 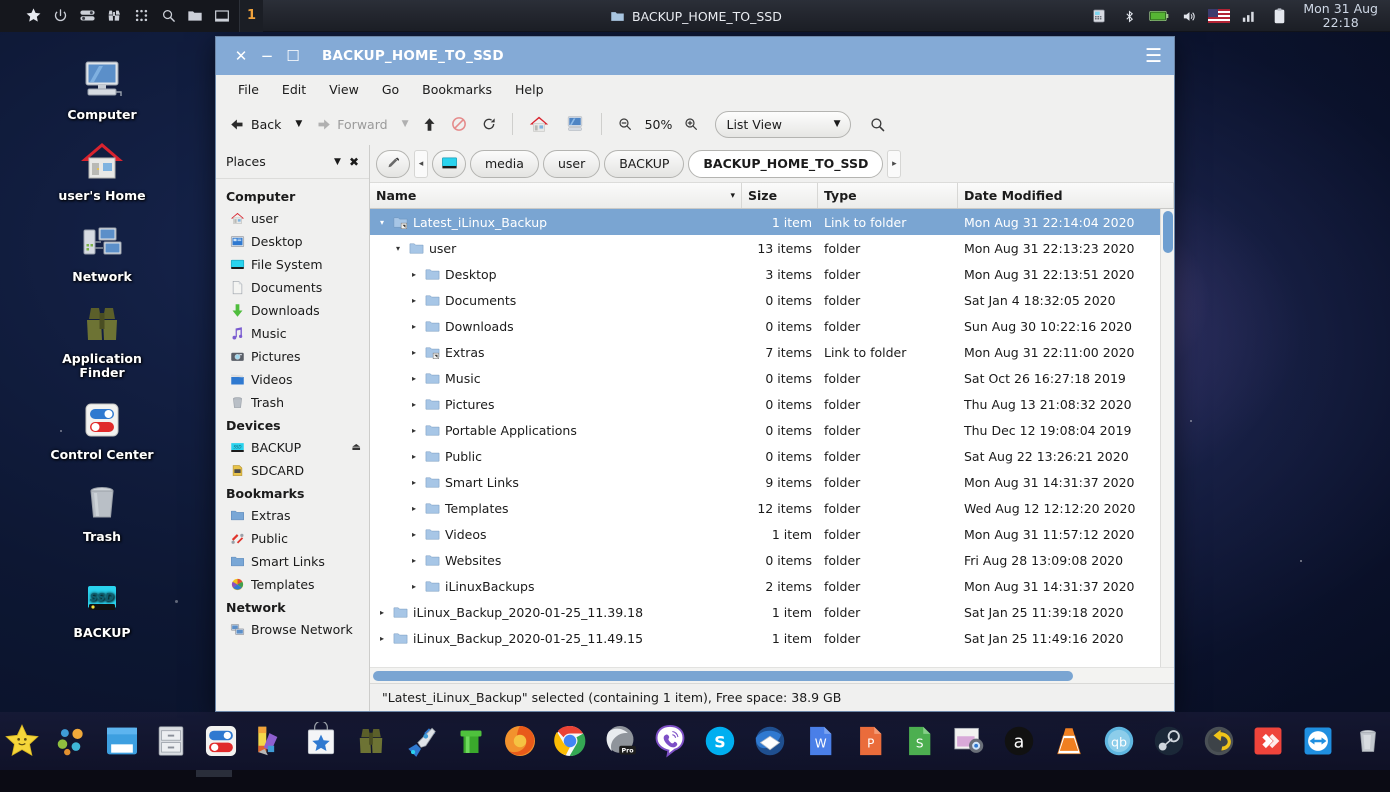 I want to click on menu-file: File, so click(x=248, y=89).